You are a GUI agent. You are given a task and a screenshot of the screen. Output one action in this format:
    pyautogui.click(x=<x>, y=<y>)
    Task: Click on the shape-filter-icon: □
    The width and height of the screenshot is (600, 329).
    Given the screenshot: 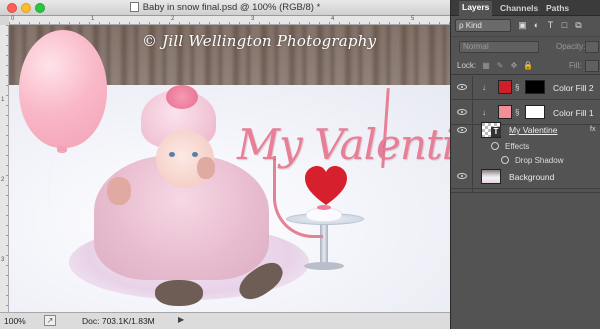 What is the action you would take?
    pyautogui.click(x=564, y=25)
    